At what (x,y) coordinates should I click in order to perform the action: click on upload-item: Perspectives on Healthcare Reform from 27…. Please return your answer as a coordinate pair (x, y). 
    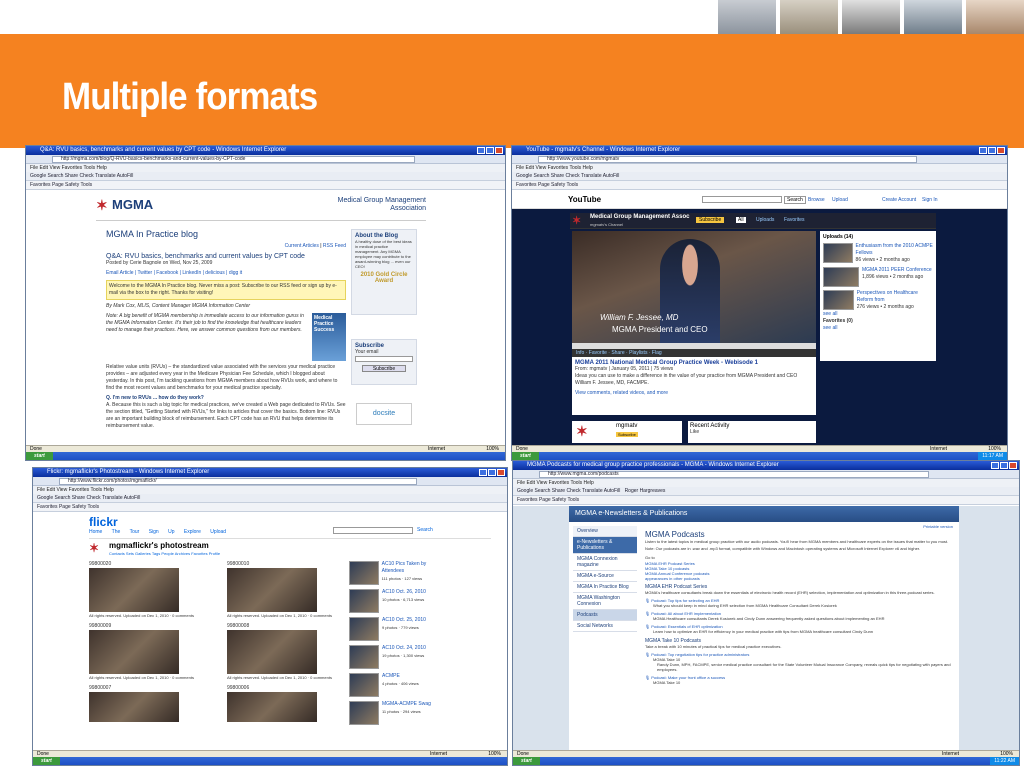
    Looking at the image, I should click on (878, 300).